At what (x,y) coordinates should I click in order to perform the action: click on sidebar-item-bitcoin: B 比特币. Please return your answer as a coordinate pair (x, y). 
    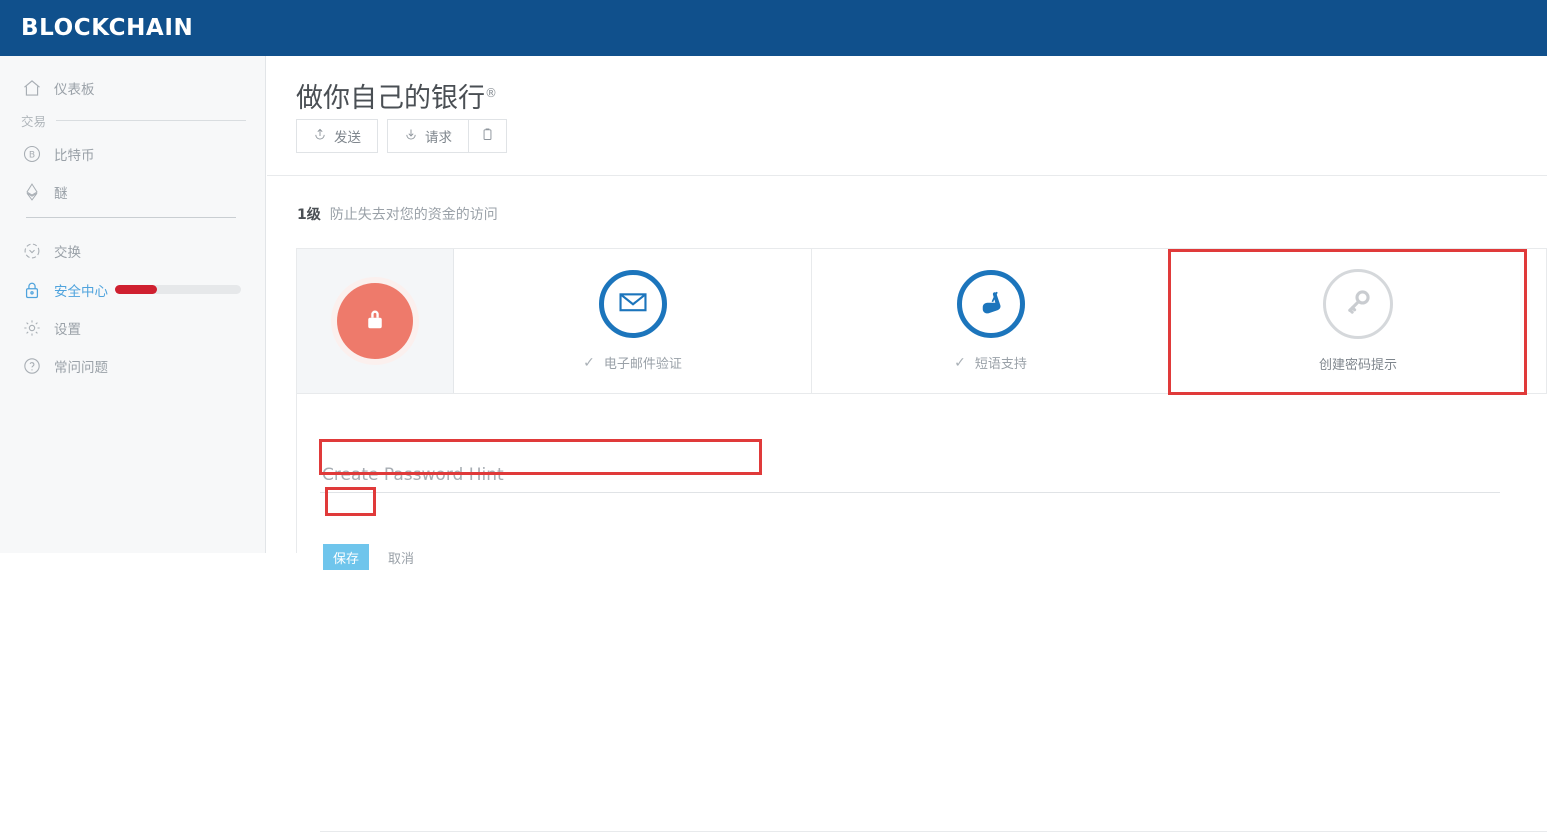
    Looking at the image, I should click on (133, 154).